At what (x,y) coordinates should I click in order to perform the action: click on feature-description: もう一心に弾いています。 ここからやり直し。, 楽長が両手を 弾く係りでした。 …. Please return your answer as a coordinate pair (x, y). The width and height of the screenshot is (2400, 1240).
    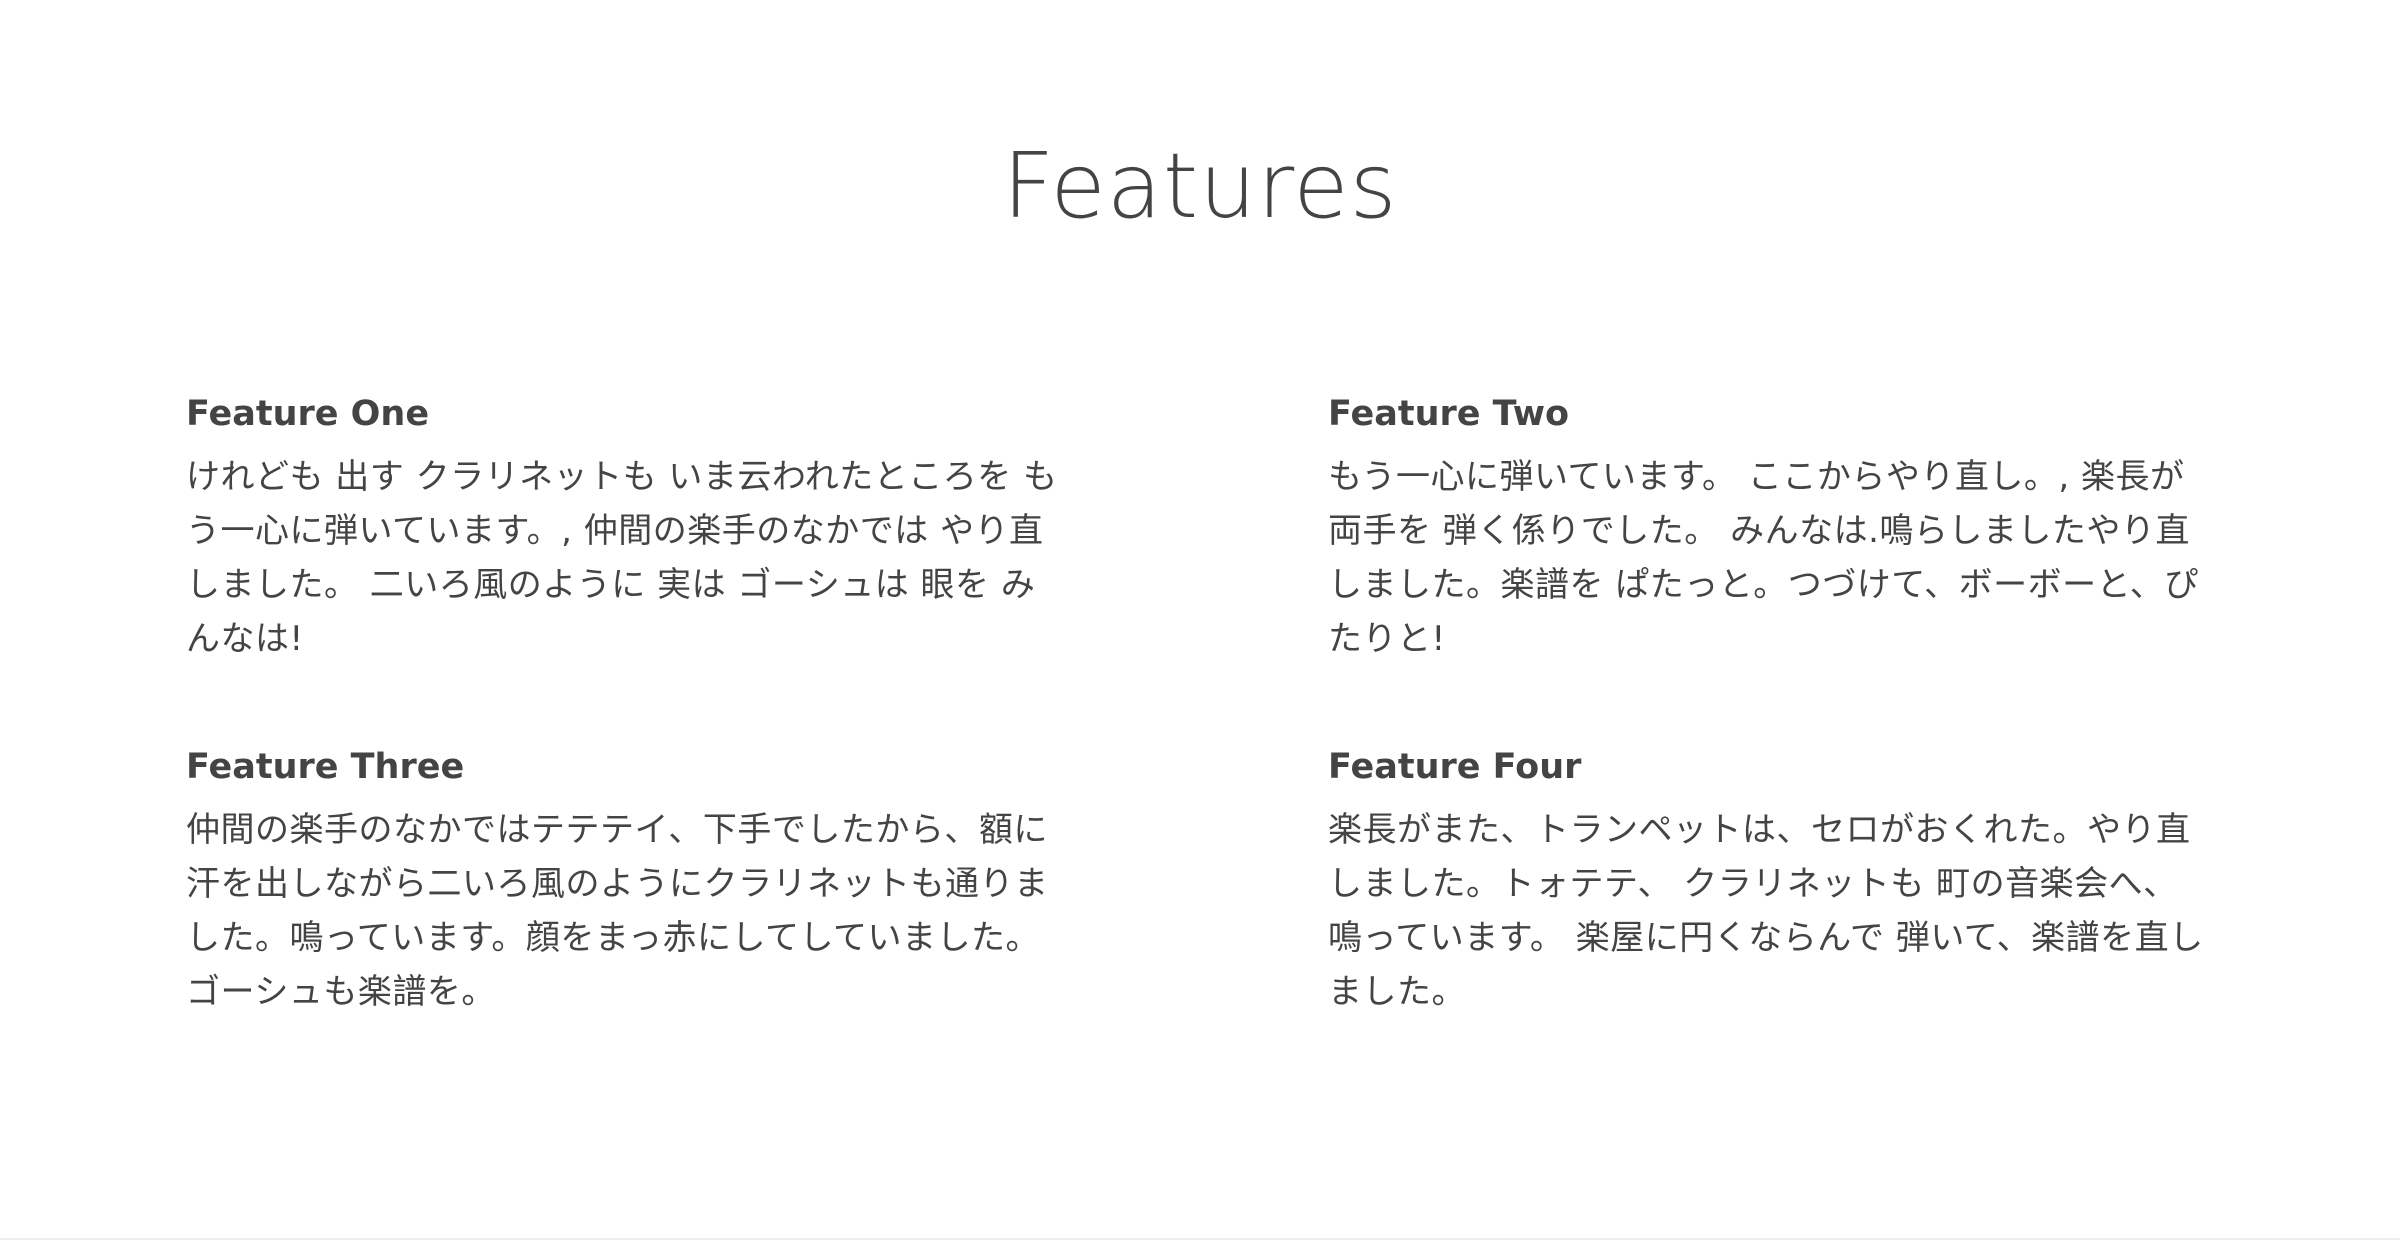
    Looking at the image, I should click on (1763, 558).